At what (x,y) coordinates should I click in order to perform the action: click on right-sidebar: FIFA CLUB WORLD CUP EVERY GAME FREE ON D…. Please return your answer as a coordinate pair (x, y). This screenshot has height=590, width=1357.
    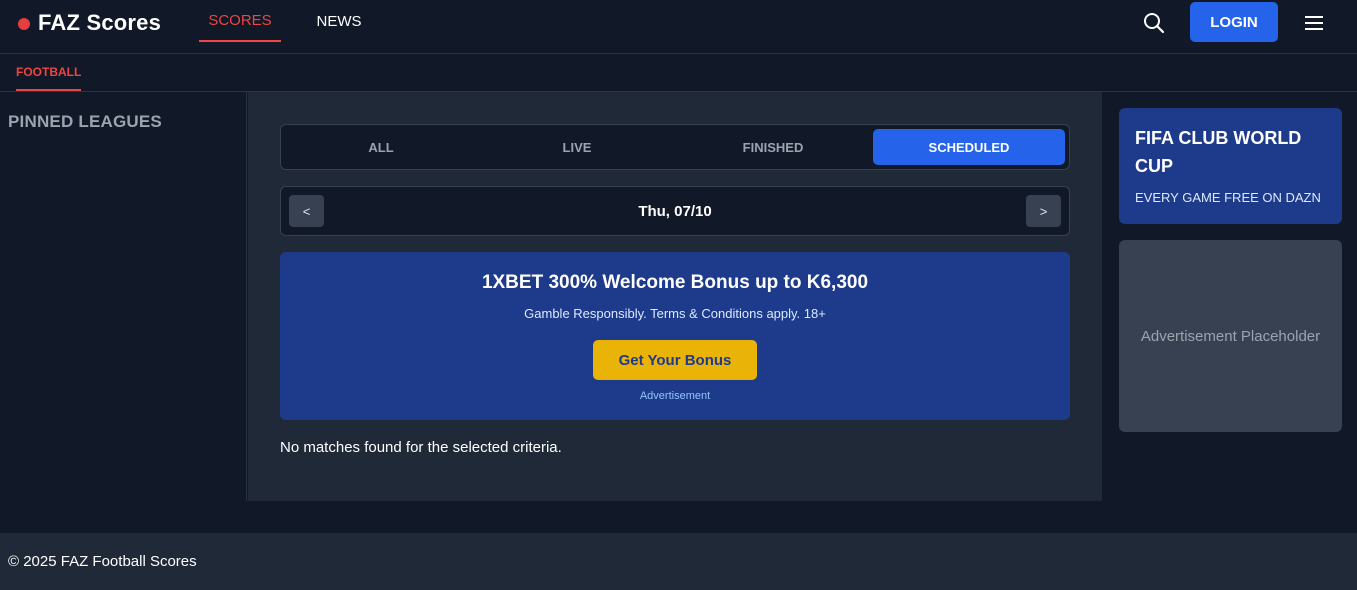
    Looking at the image, I should click on (1230, 296).